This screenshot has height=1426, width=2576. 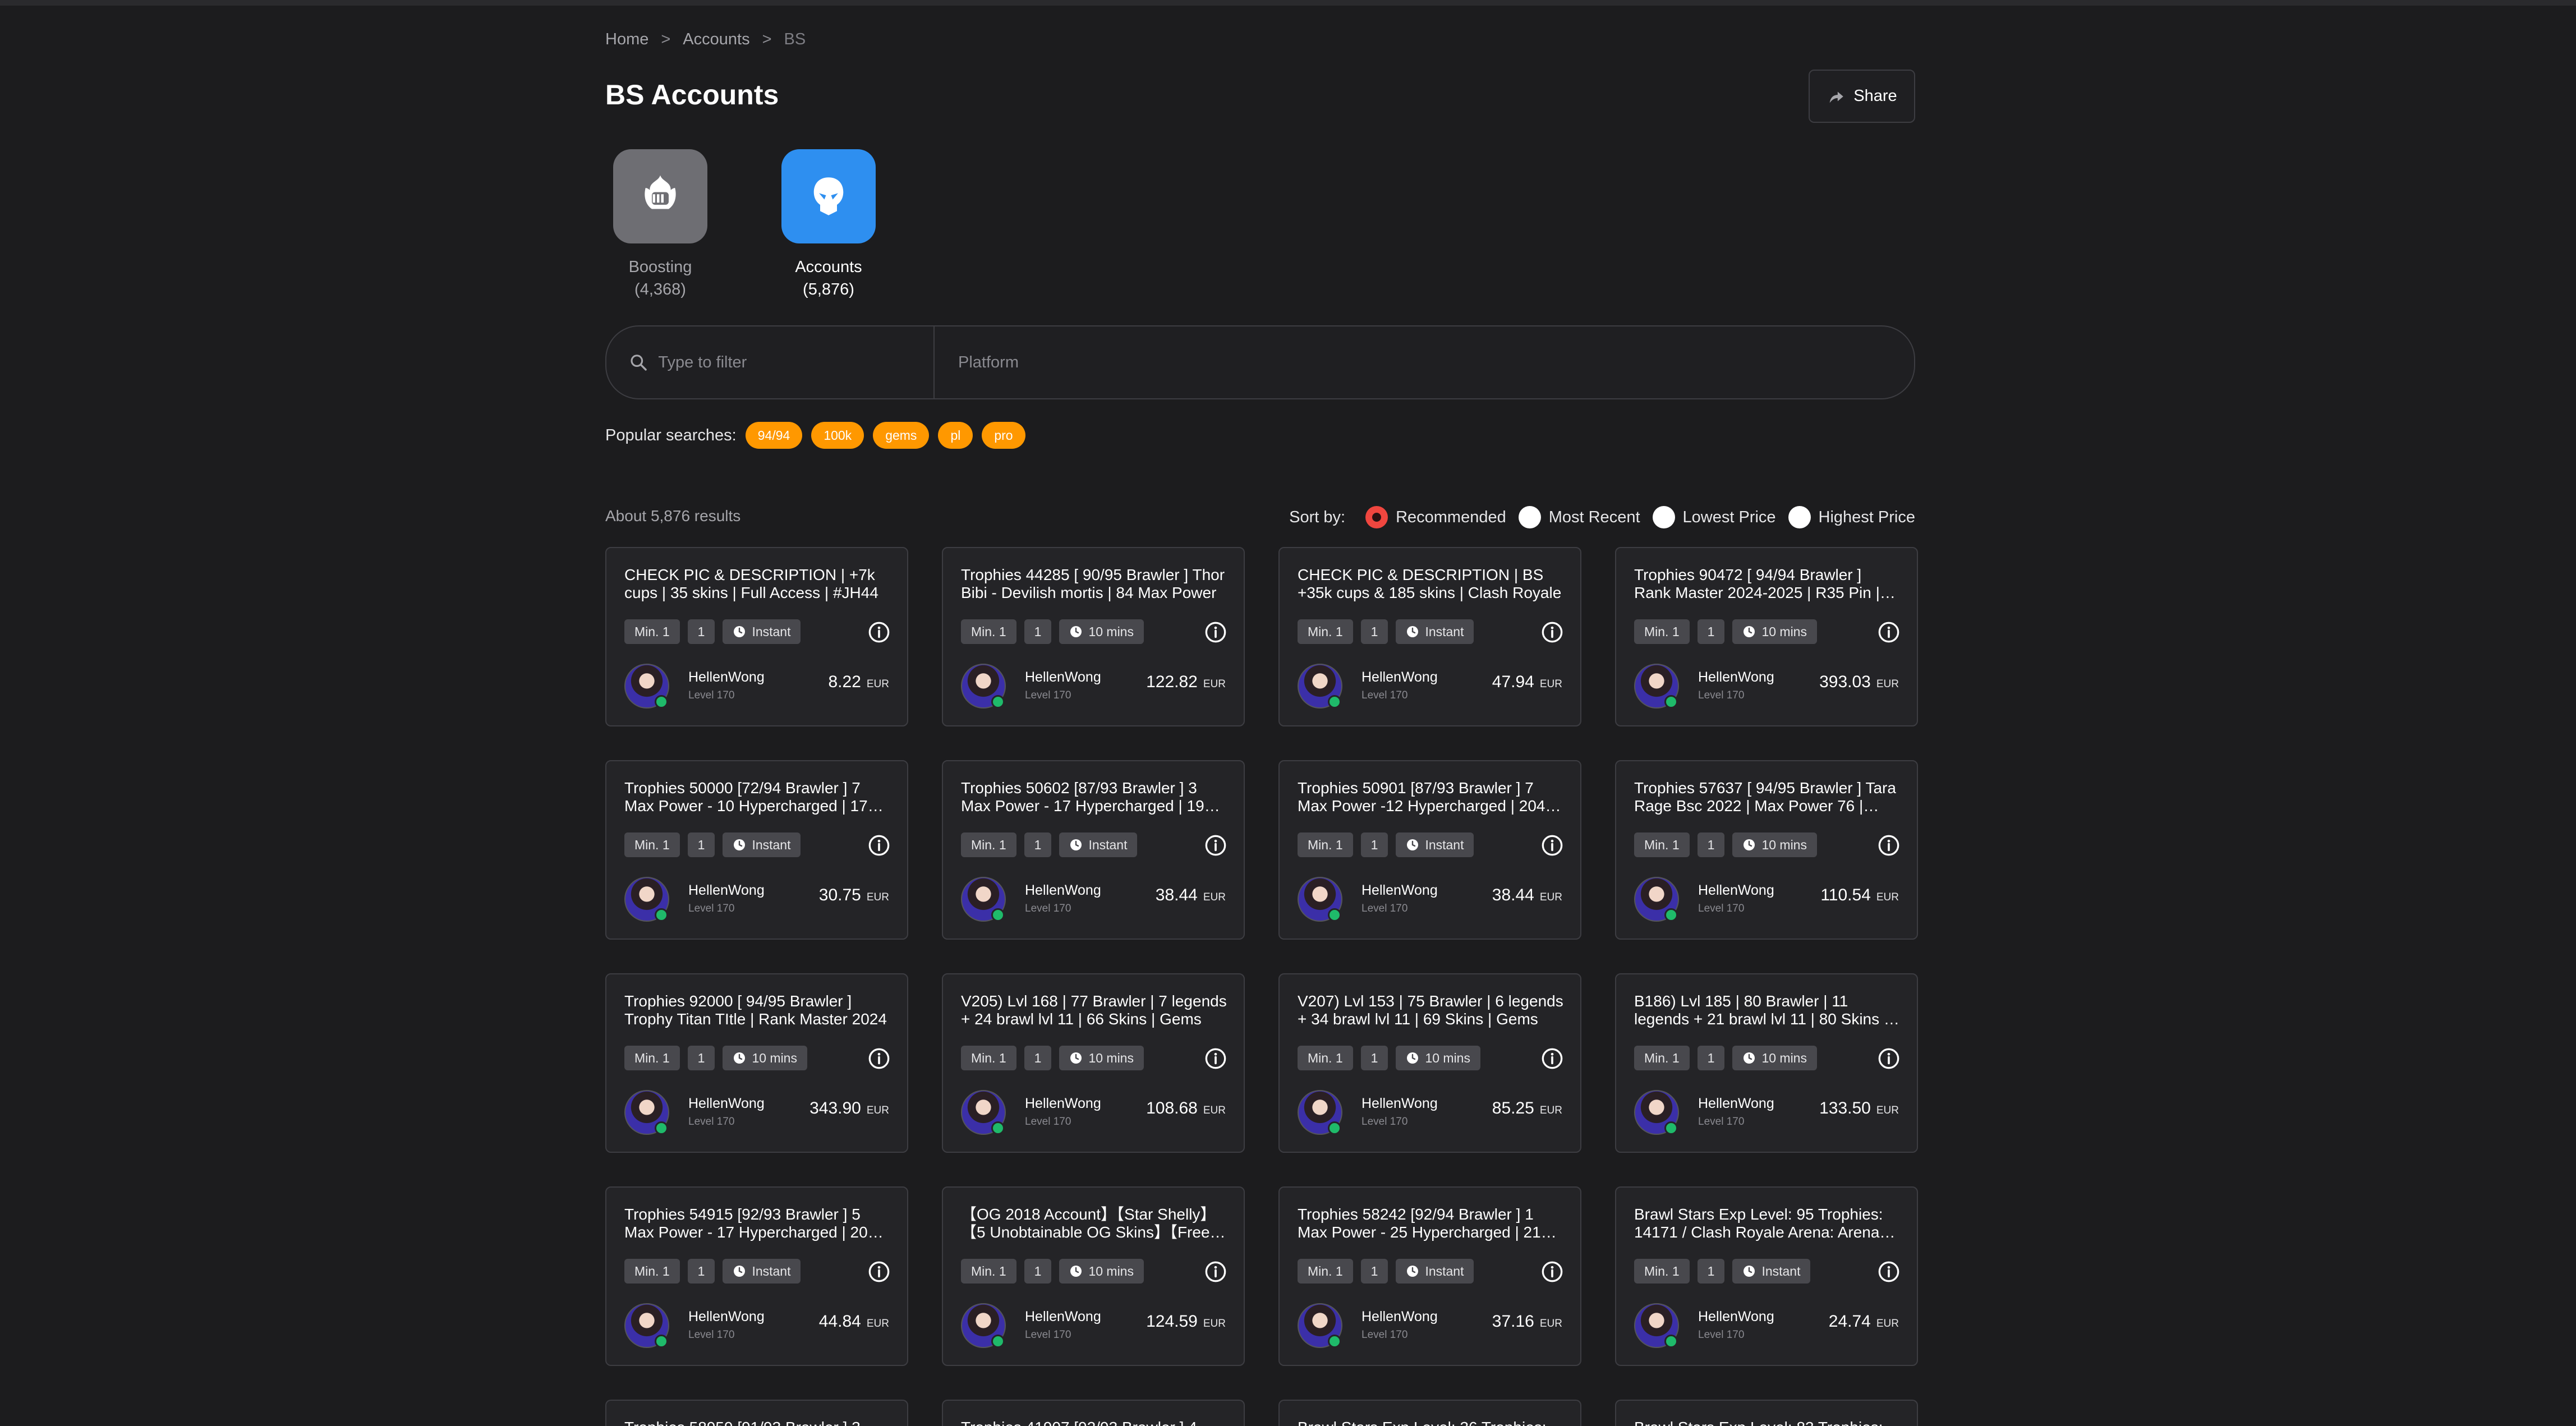 What do you see at coordinates (1429, 1413) in the screenshot?
I see `offer-card: Brawl Stars Exp Level: 36 Trophies:` at bounding box center [1429, 1413].